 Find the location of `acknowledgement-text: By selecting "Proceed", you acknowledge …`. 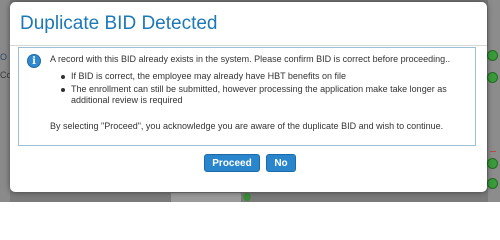

acknowledgement-text: By selecting "Proceed", you acknowledge … is located at coordinates (247, 126).